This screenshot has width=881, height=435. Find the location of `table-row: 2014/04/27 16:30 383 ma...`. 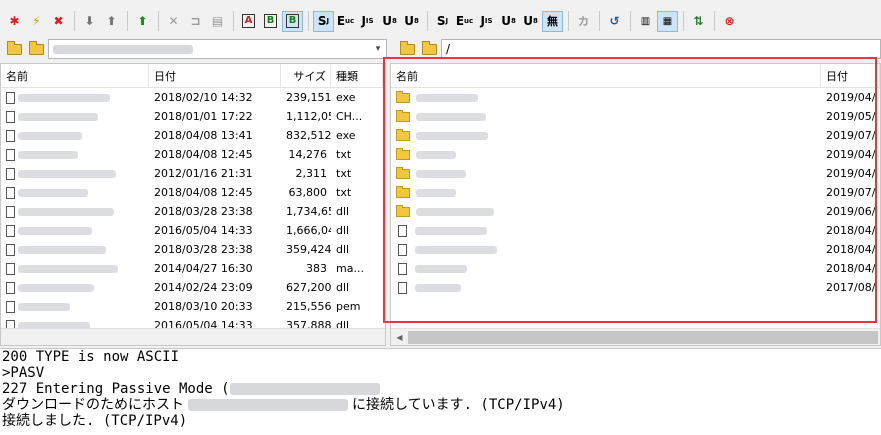

table-row: 2014/04/27 16:30 383 ma... is located at coordinates (193, 268).